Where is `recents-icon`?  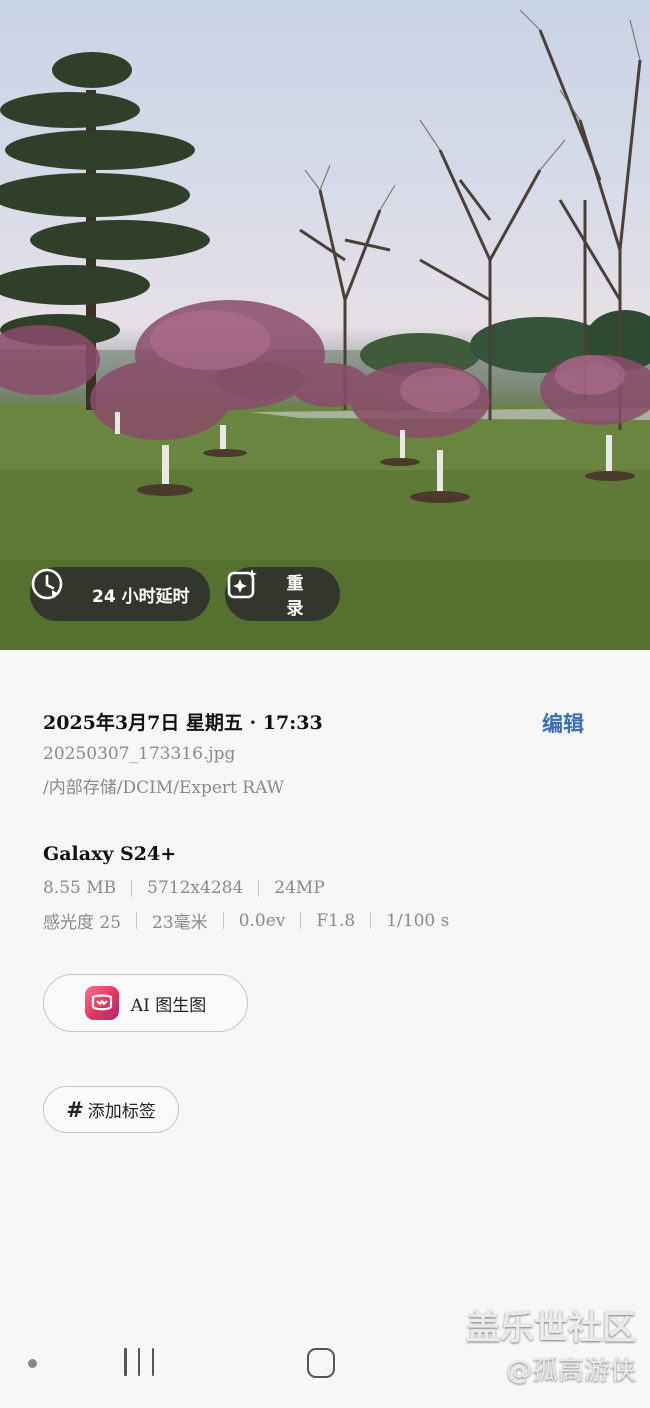
recents-icon is located at coordinates (139, 1363).